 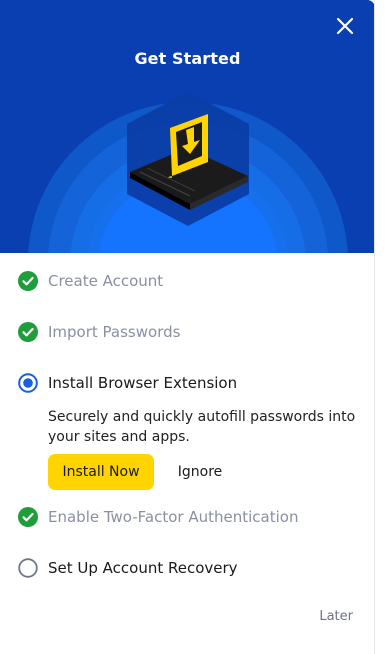 I want to click on later-button: Later, so click(x=336, y=616).